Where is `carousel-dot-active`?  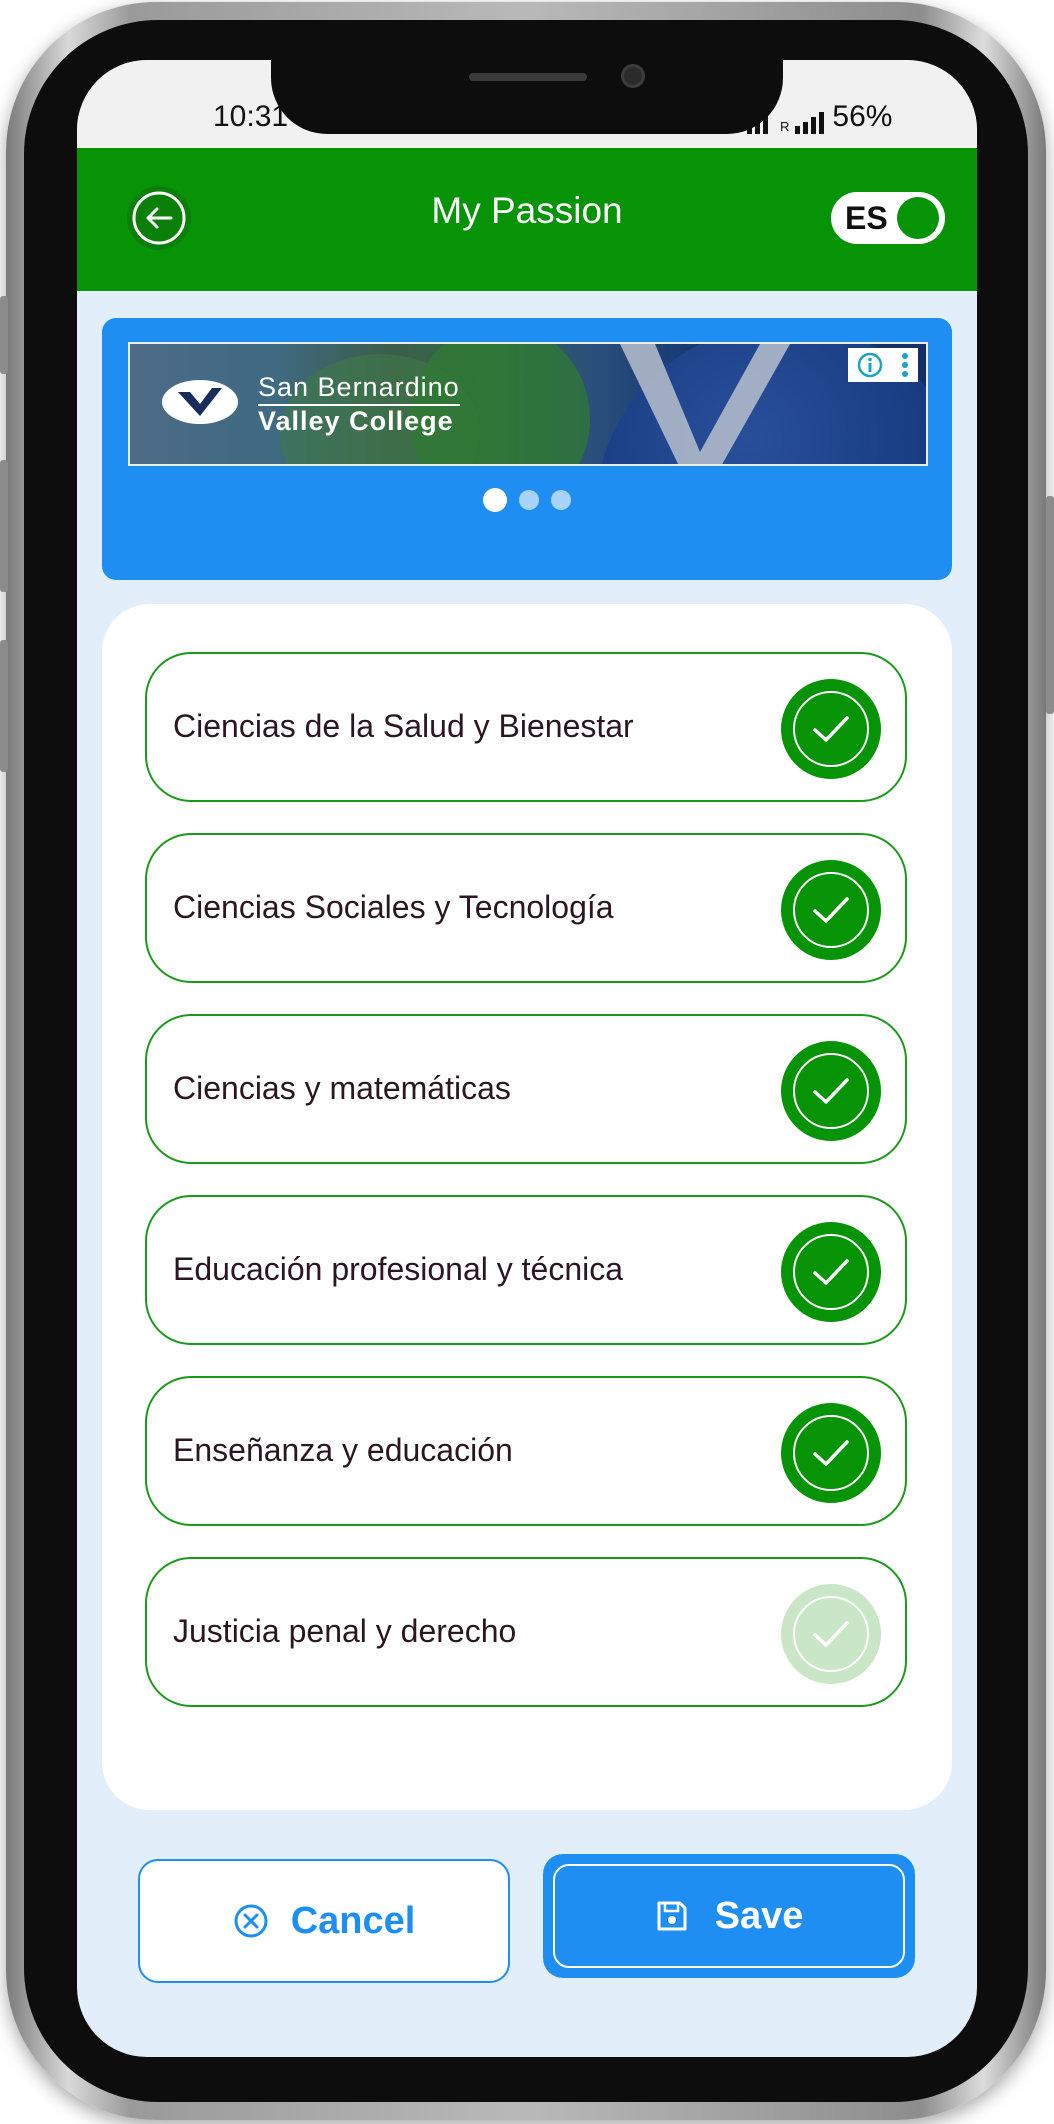 carousel-dot-active is located at coordinates (495, 500).